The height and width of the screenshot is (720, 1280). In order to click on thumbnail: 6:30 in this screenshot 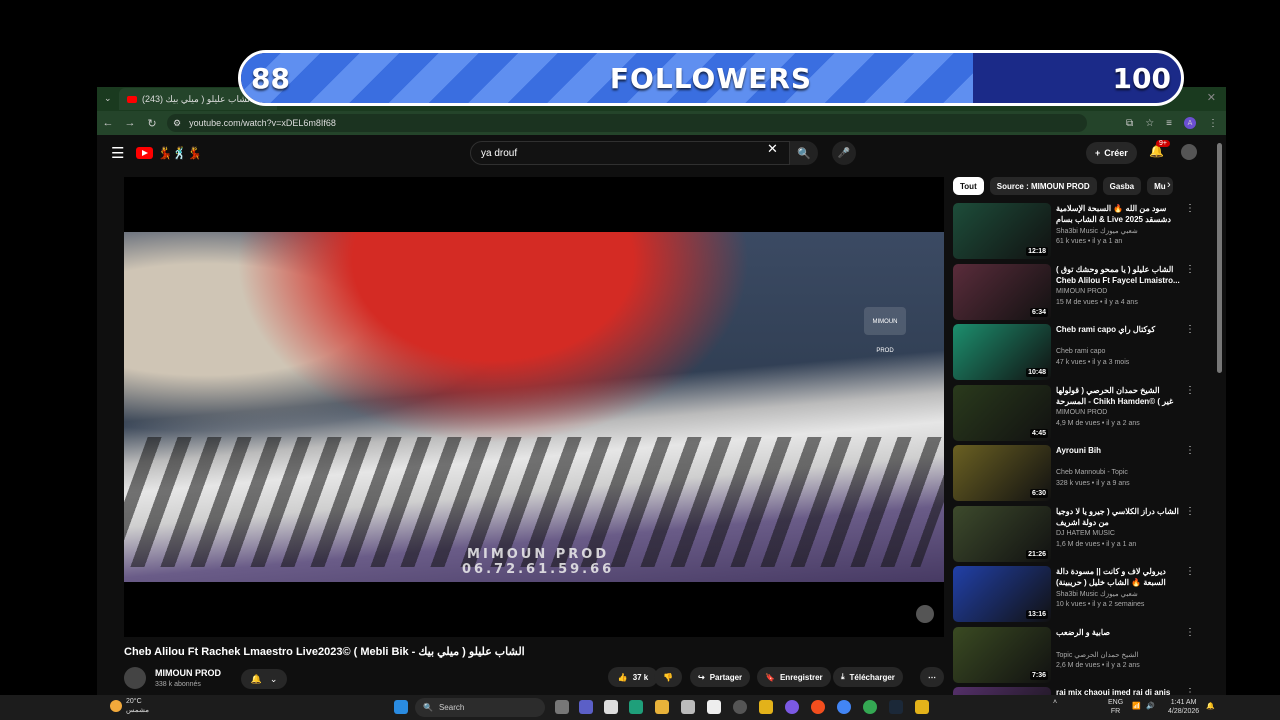, I will do `click(1002, 473)`.